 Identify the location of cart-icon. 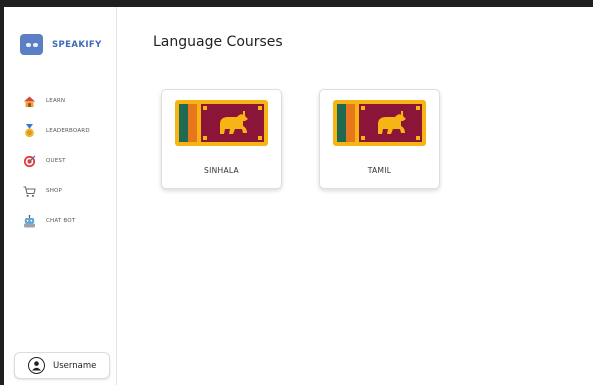
(29, 191).